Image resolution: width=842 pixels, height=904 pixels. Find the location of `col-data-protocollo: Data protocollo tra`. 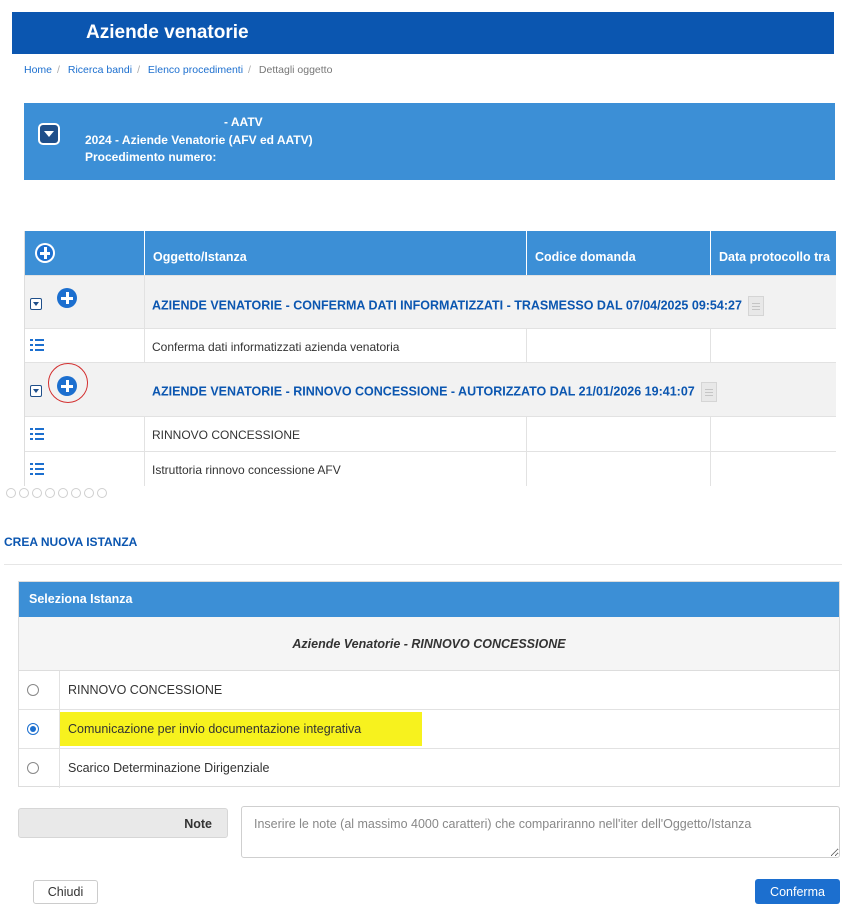

col-data-protocollo: Data protocollo tra is located at coordinates (773, 253).